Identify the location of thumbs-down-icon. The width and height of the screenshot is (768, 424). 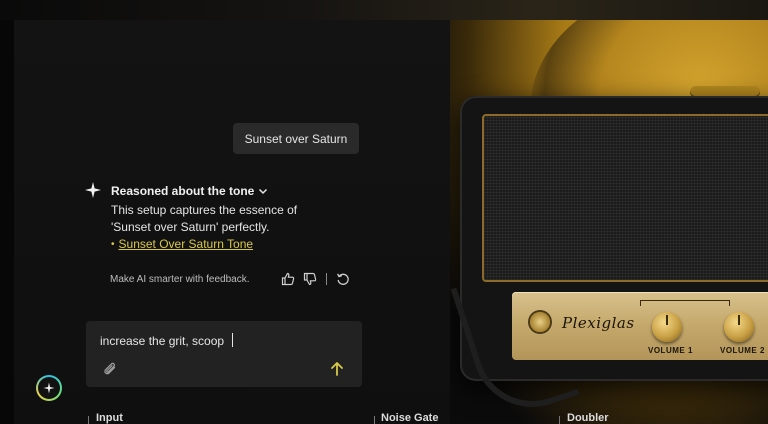
(310, 279).